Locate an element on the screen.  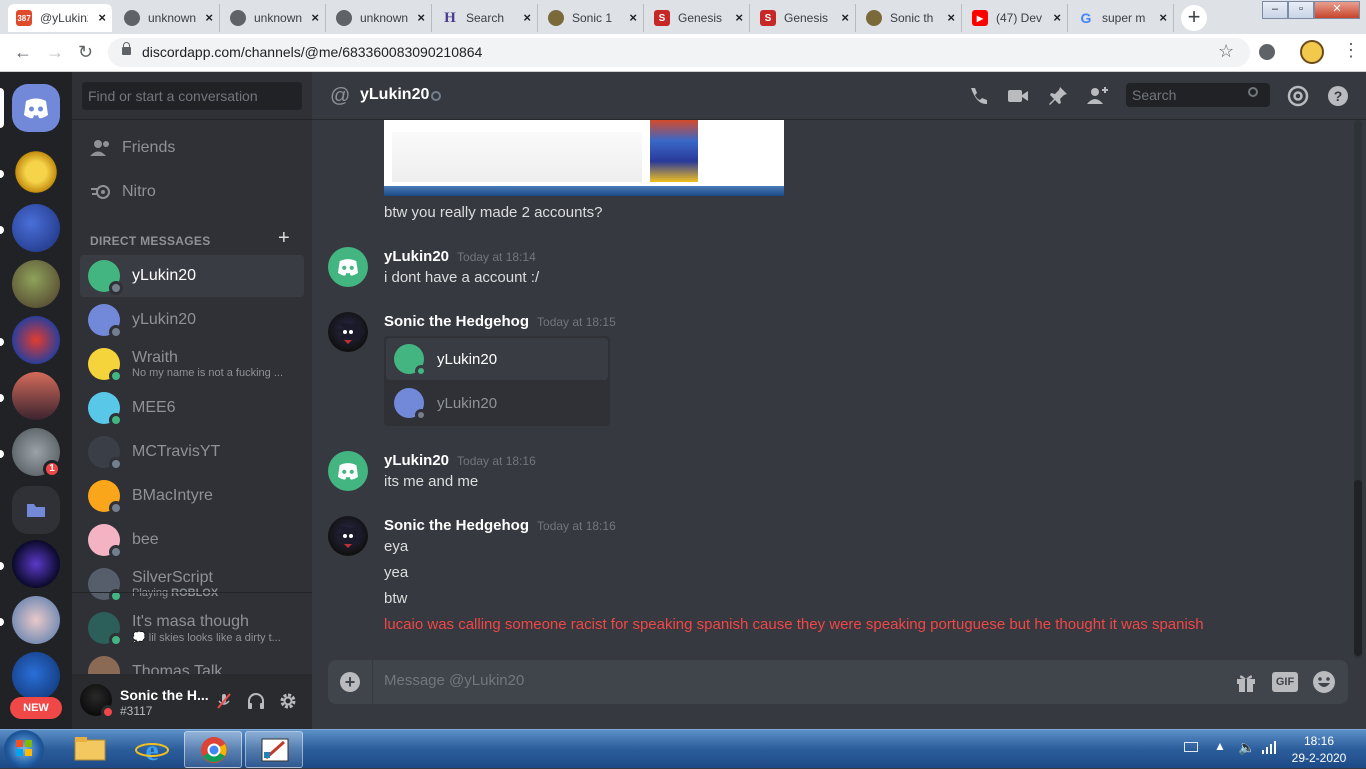
minimize-button: – is located at coordinates (1275, 10).